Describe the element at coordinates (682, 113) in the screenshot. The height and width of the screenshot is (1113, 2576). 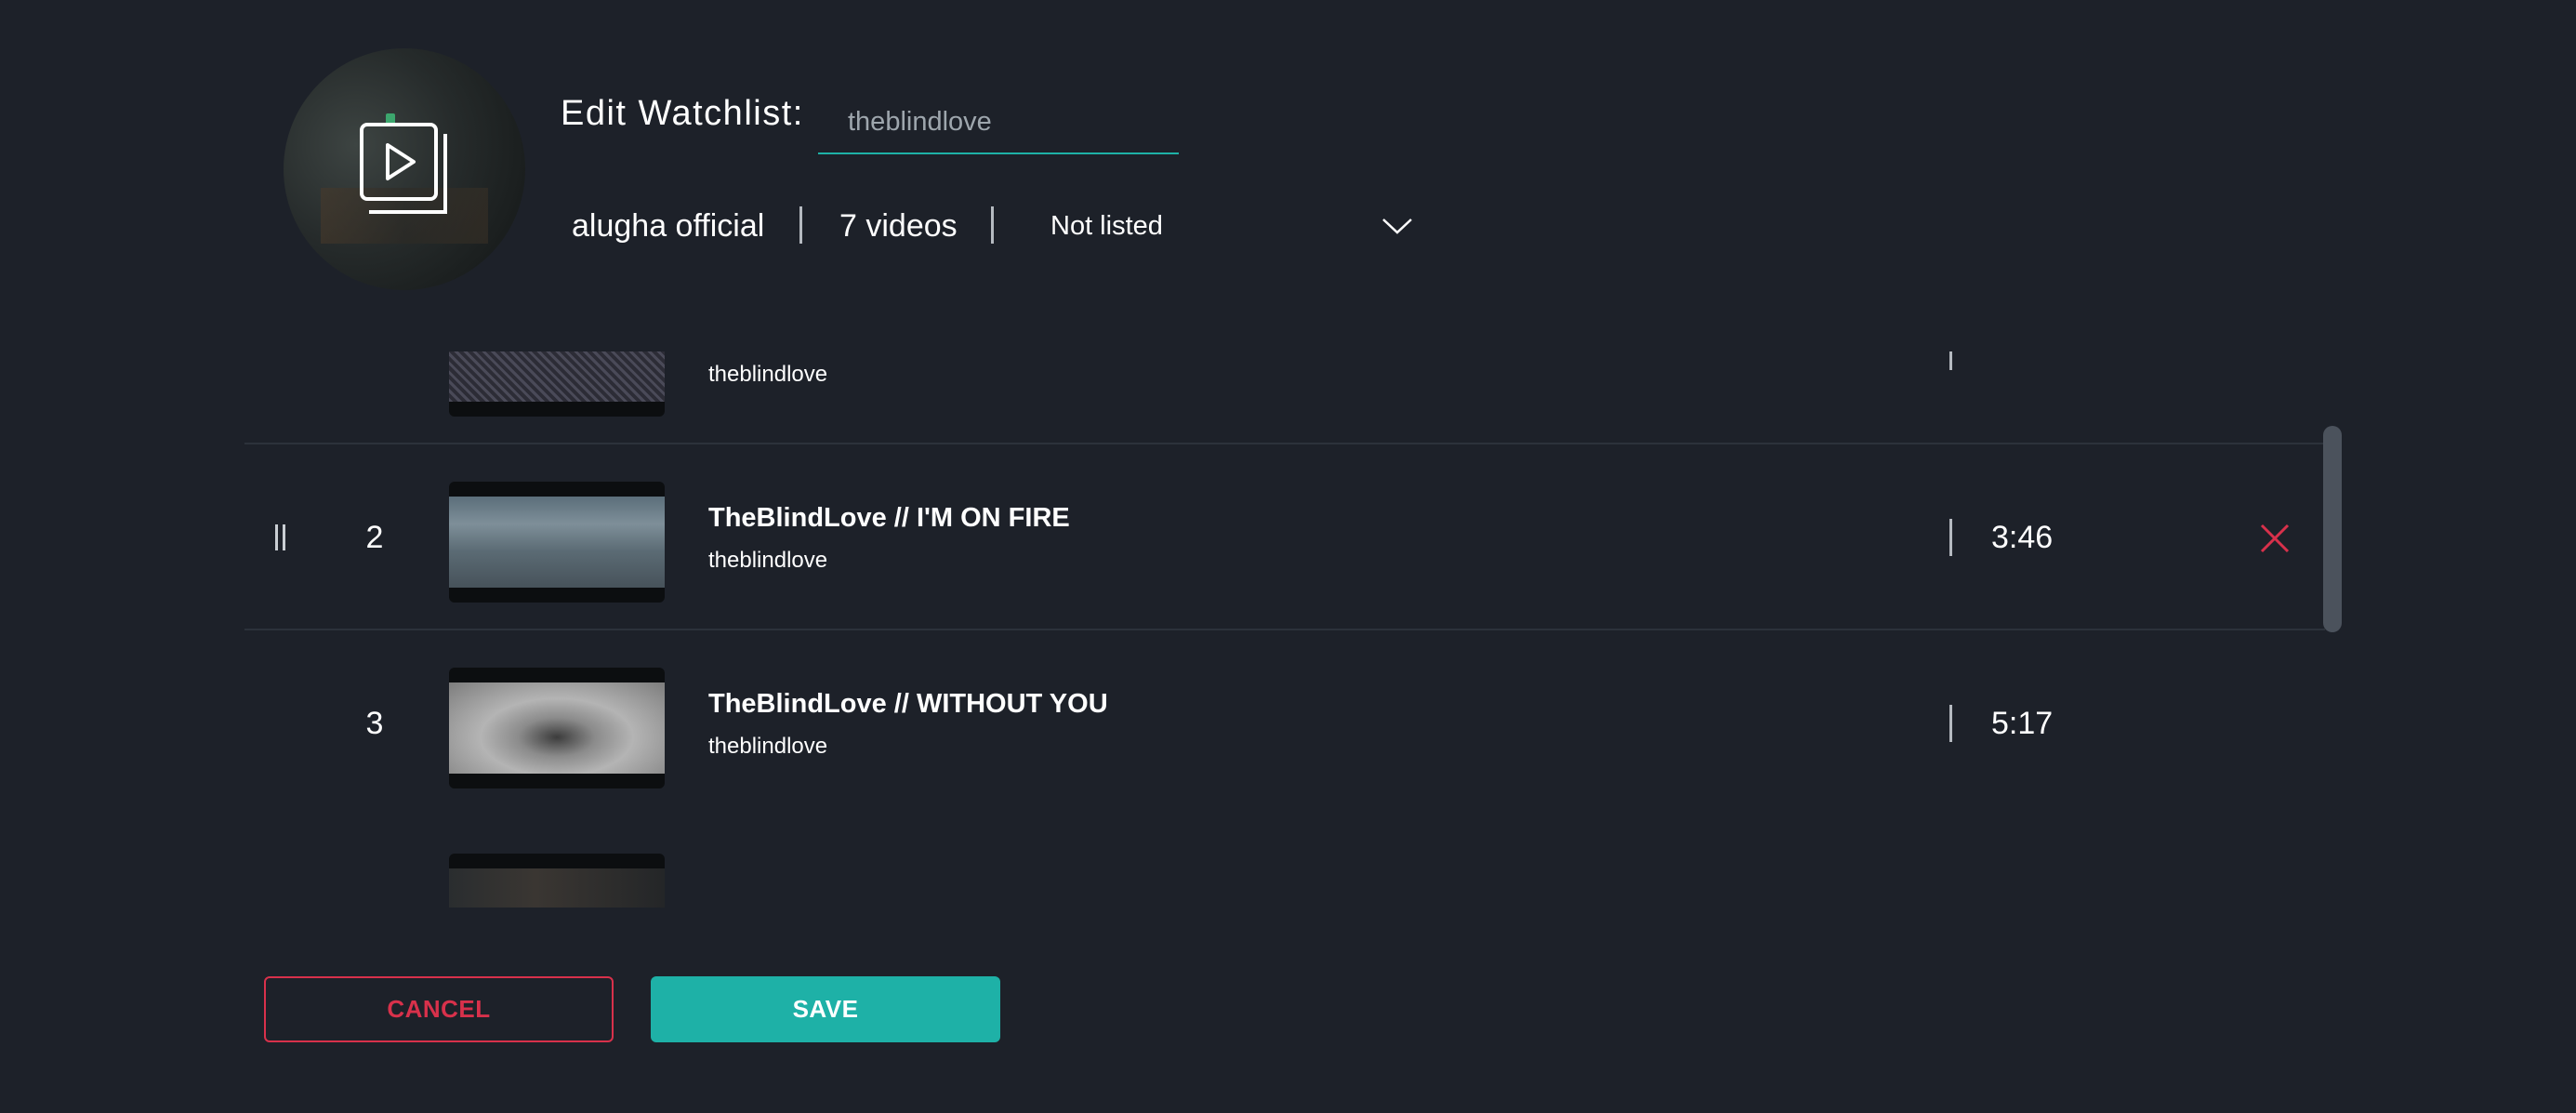
I see `edit-watchlist-label: Edit Watchlist:` at that location.